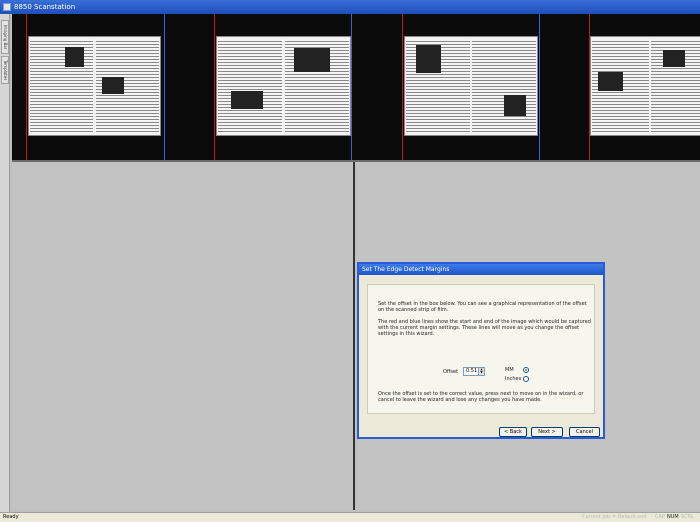  Describe the element at coordinates (7, 7) in the screenshot. I see `app-icon` at that location.